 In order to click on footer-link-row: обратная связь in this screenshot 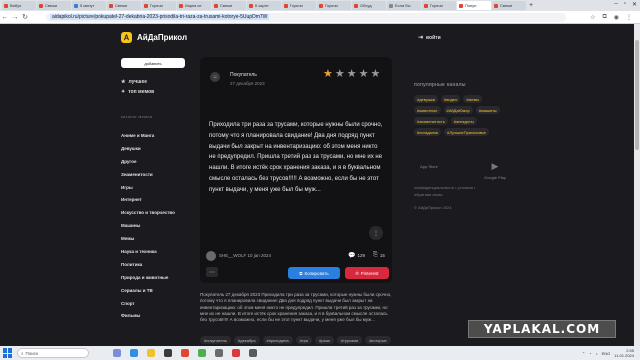, I will do `click(444, 194)`.